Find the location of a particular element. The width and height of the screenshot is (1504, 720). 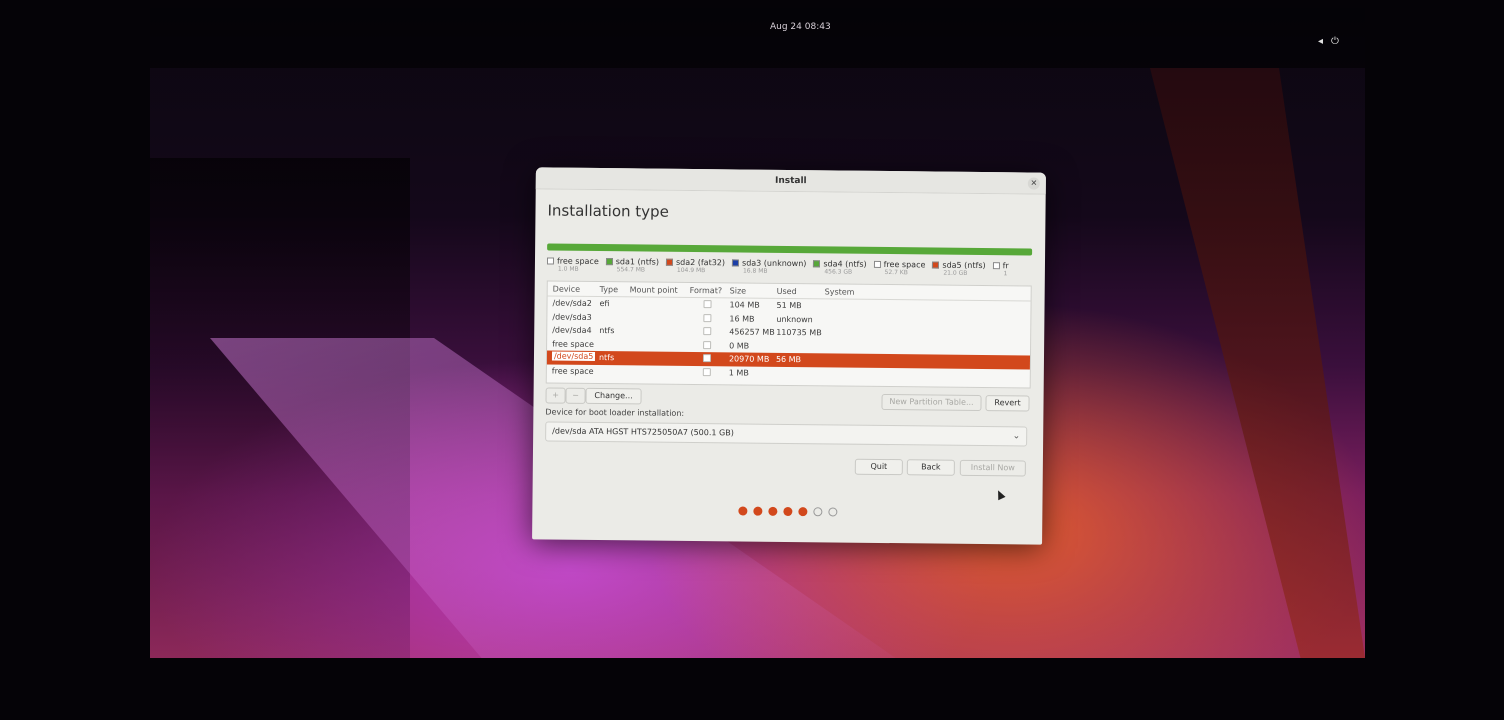

column-size: Size is located at coordinates (738, 291).